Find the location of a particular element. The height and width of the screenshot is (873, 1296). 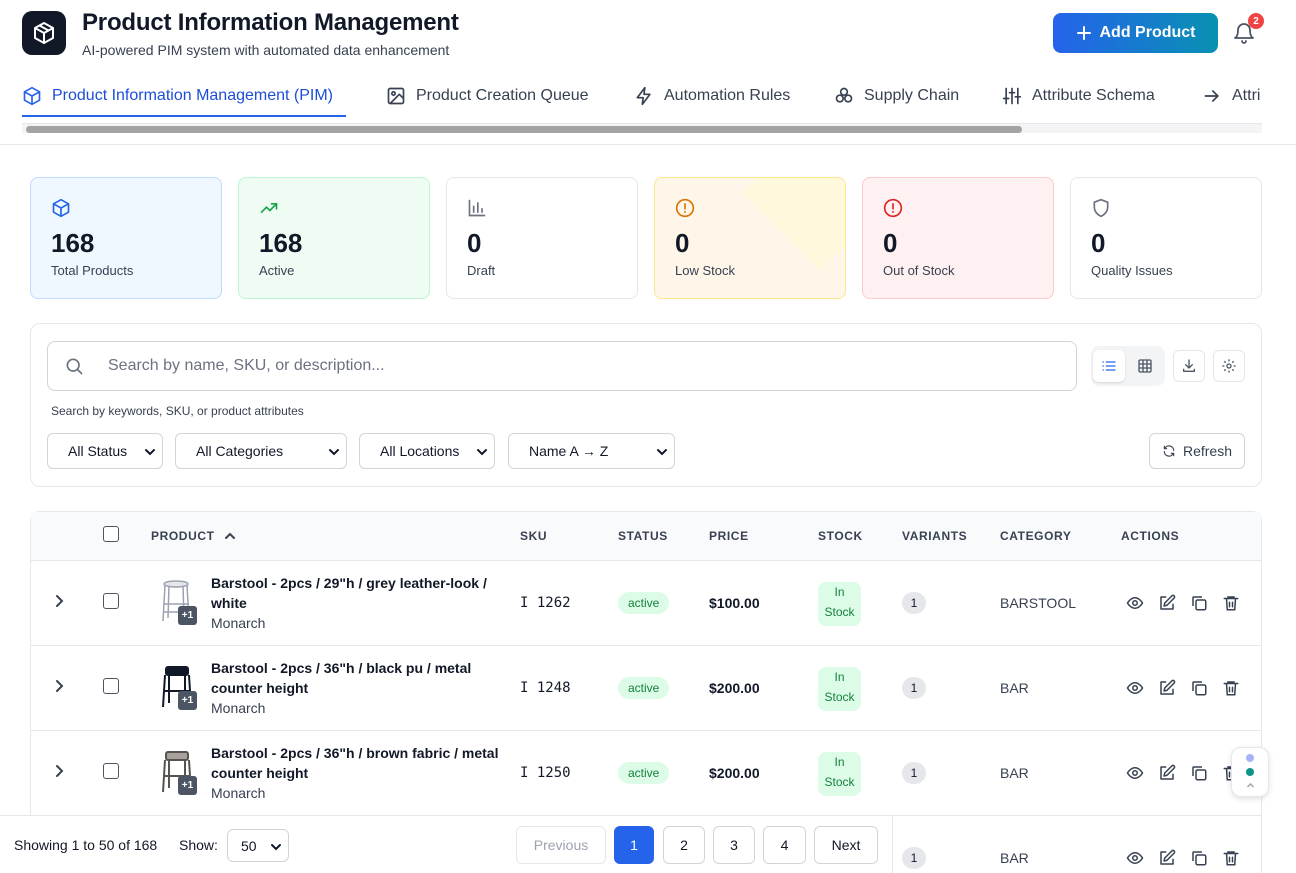

tab-attribute-schema: Attribute Schema is located at coordinates (1078, 96).